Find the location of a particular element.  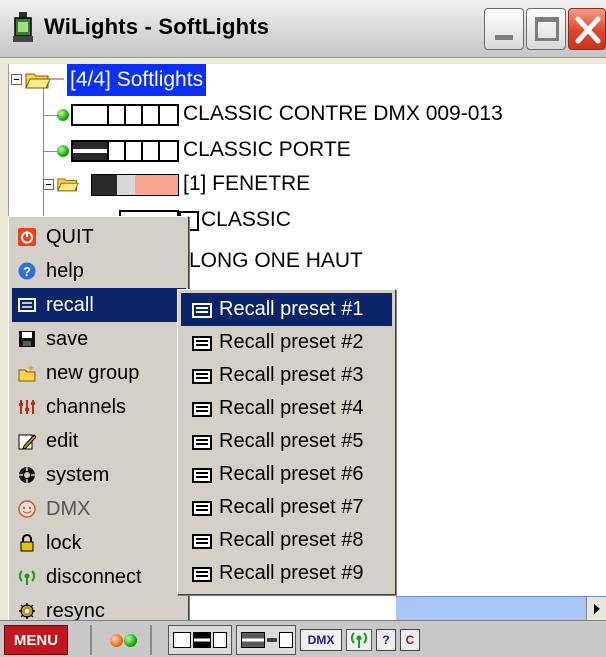

dmx-icon is located at coordinates (27, 509).